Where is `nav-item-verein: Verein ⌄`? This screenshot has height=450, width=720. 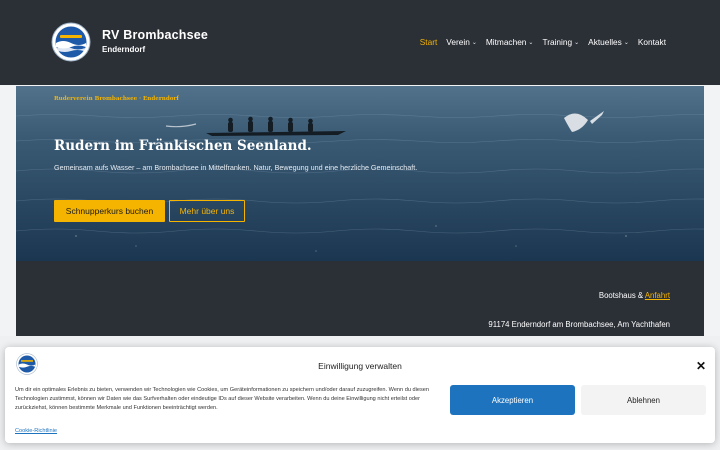
nav-item-verein: Verein ⌄ is located at coordinates (461, 42).